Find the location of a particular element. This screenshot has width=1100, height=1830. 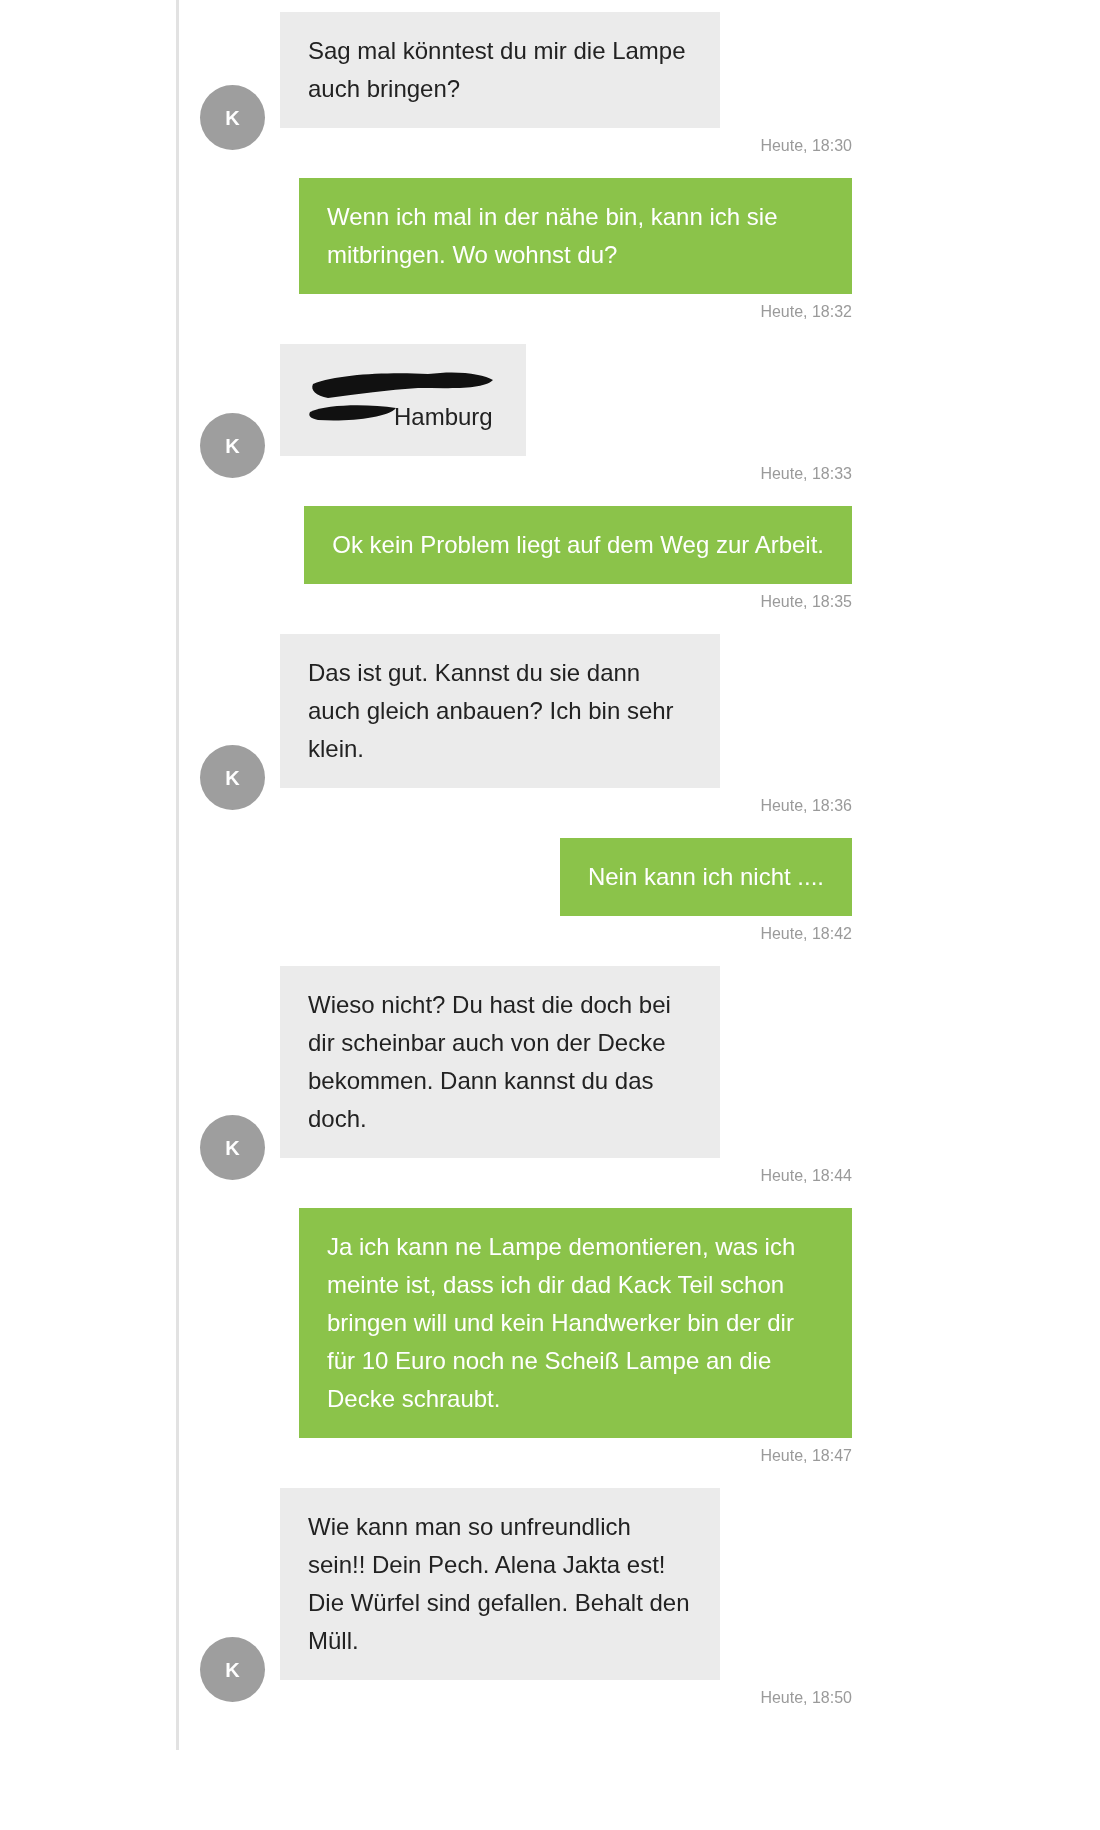

message-text: Ja ich kann ne Lampe demontieren, was ich meinte ist, dass ich dir dad Kack Teil schon bringen will und kein Handwerker bin der dir für 10 Euro noch ne Scheiß Lampe an die Decke schraubt. is located at coordinates (562, 1323).